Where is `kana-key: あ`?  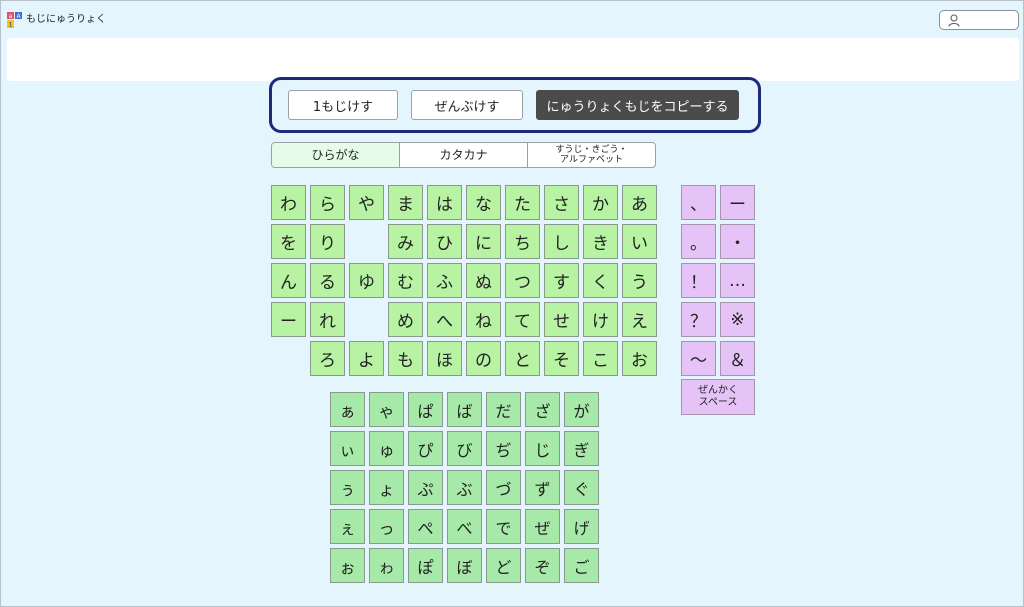 kana-key: あ is located at coordinates (639, 202).